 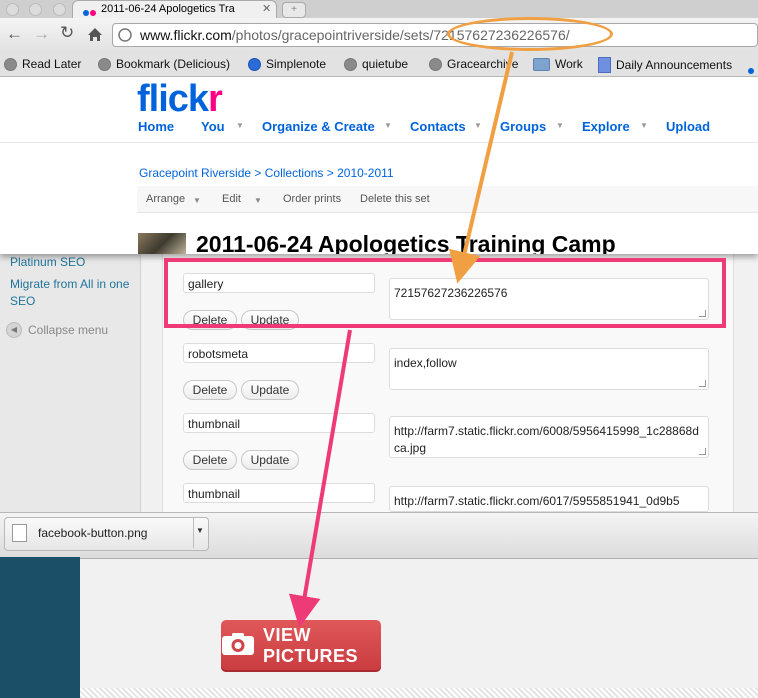 I want to click on orange-arrow, so click(x=481, y=167).